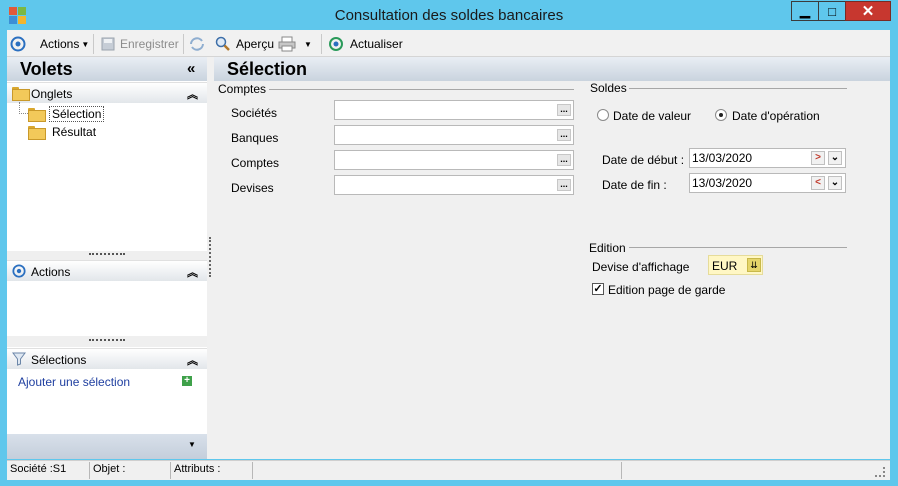  What do you see at coordinates (93, 44) in the screenshot?
I see `toolbar-separator` at bounding box center [93, 44].